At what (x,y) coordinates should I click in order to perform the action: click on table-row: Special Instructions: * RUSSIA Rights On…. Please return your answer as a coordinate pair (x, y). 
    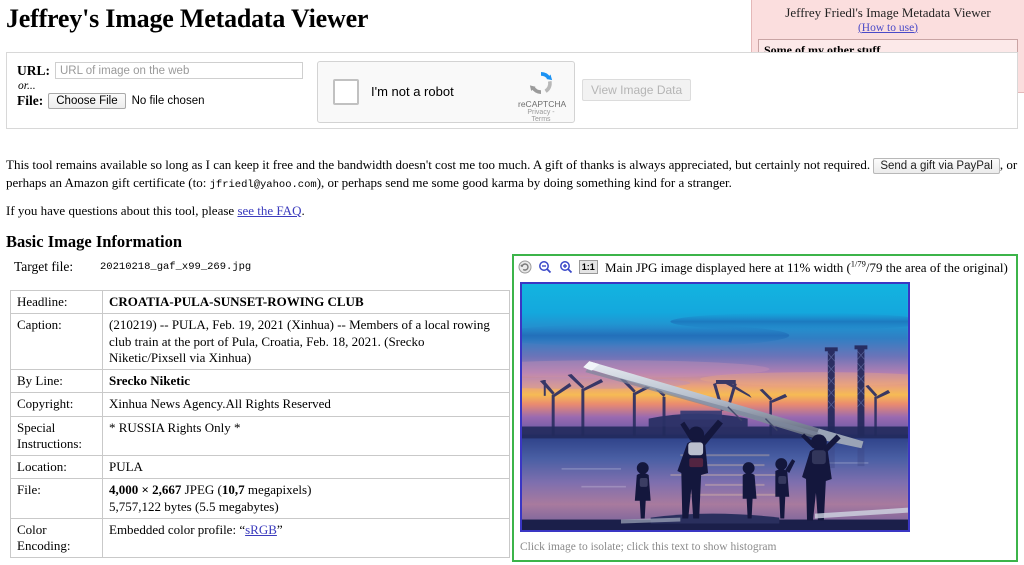
    Looking at the image, I should click on (260, 435).